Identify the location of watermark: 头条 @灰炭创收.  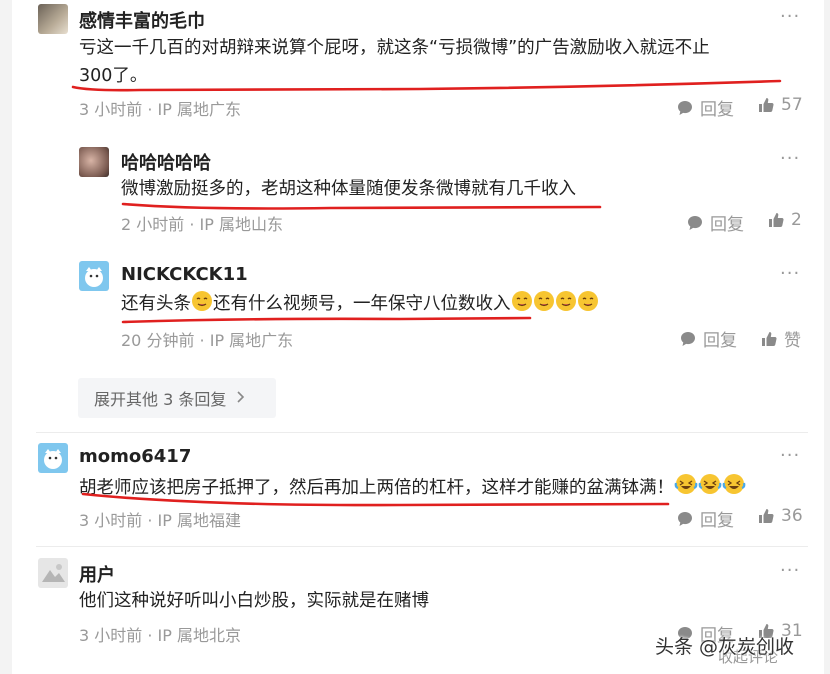
(725, 647).